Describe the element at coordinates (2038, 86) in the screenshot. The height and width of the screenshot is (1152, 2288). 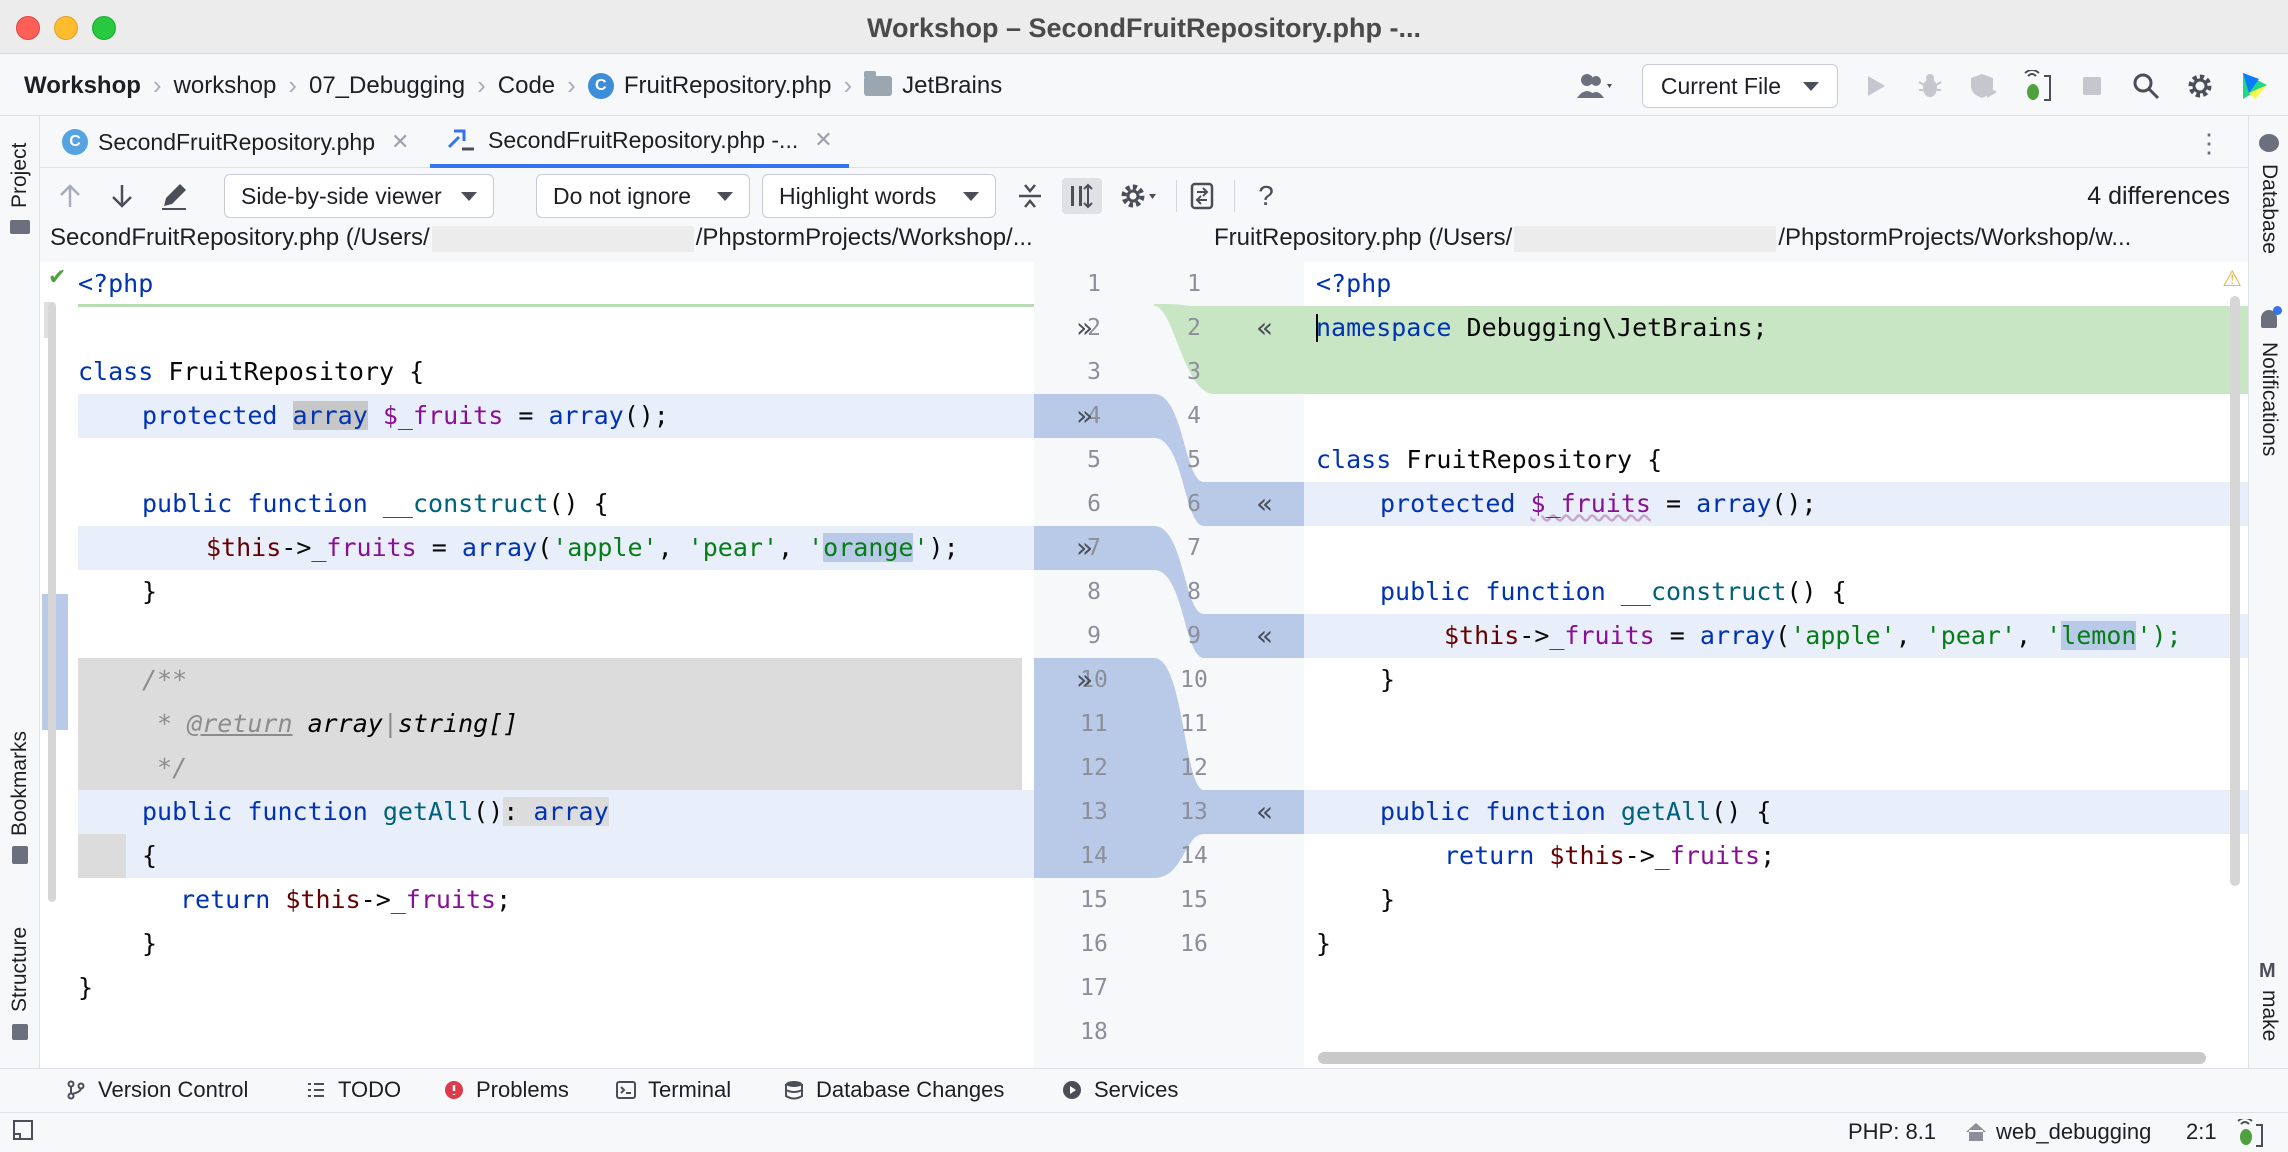
I see `listen-debug-connections-icon` at that location.